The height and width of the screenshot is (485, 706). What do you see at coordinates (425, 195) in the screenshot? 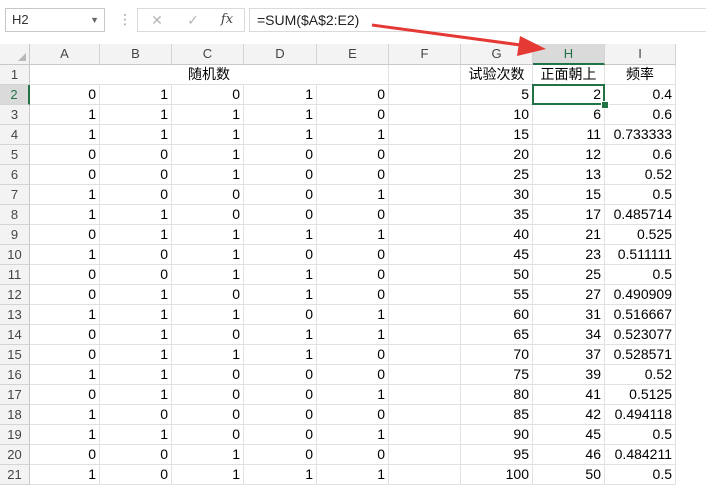
I see `cell-f7` at bounding box center [425, 195].